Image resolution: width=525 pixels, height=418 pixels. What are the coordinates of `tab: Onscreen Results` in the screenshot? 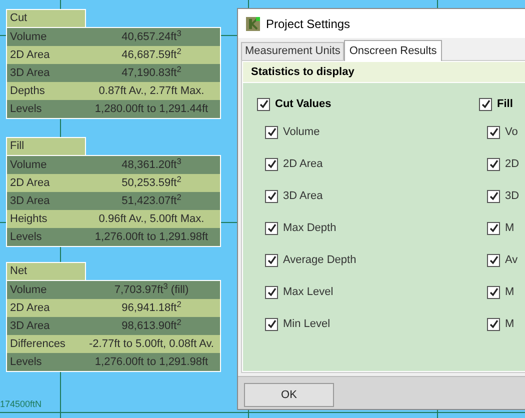 It's located at (393, 50).